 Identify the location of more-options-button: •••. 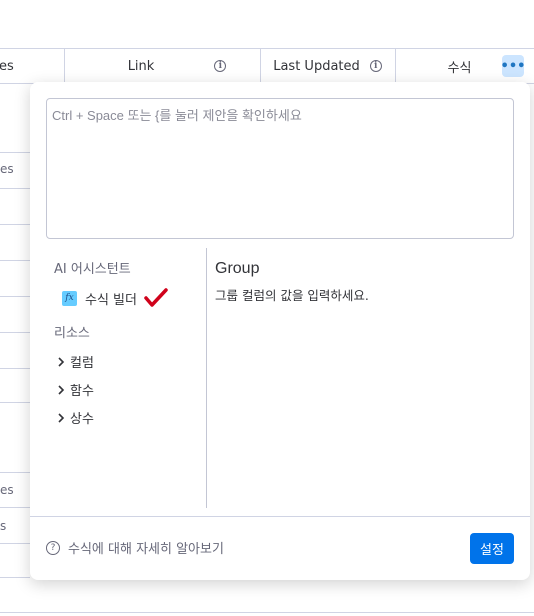
(513, 66).